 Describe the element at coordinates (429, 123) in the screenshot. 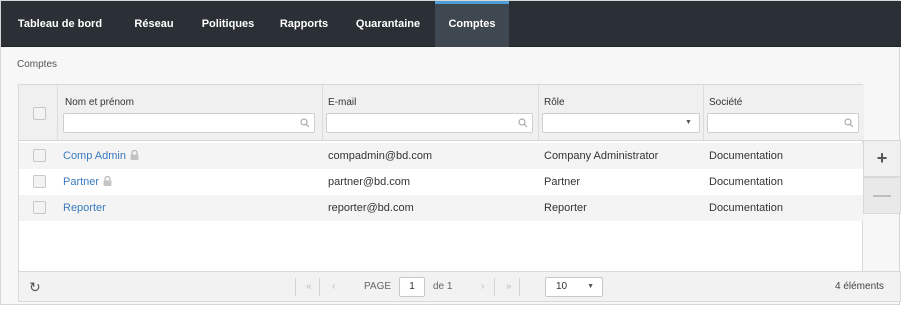

I see `email-filter-input` at that location.